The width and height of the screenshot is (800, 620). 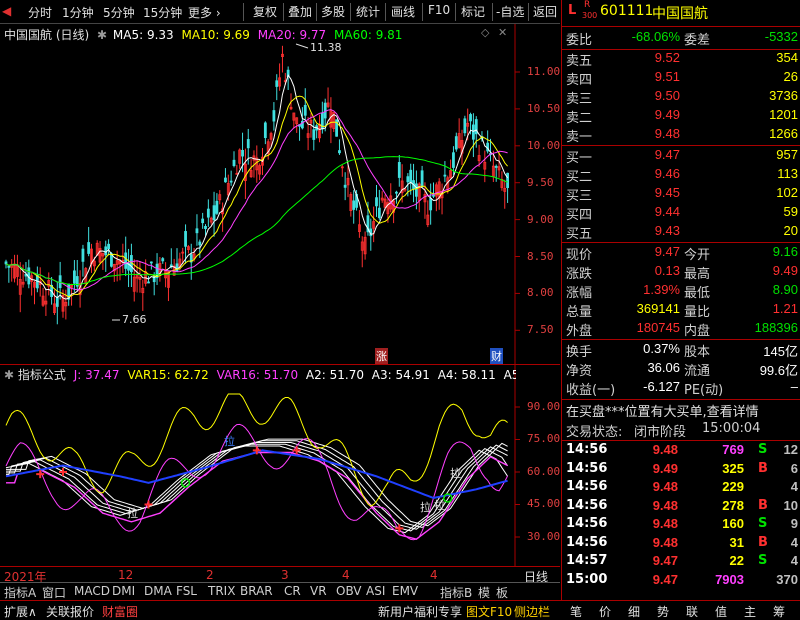 What do you see at coordinates (265, 11) in the screenshot?
I see `adjust-button: 复权` at bounding box center [265, 11].